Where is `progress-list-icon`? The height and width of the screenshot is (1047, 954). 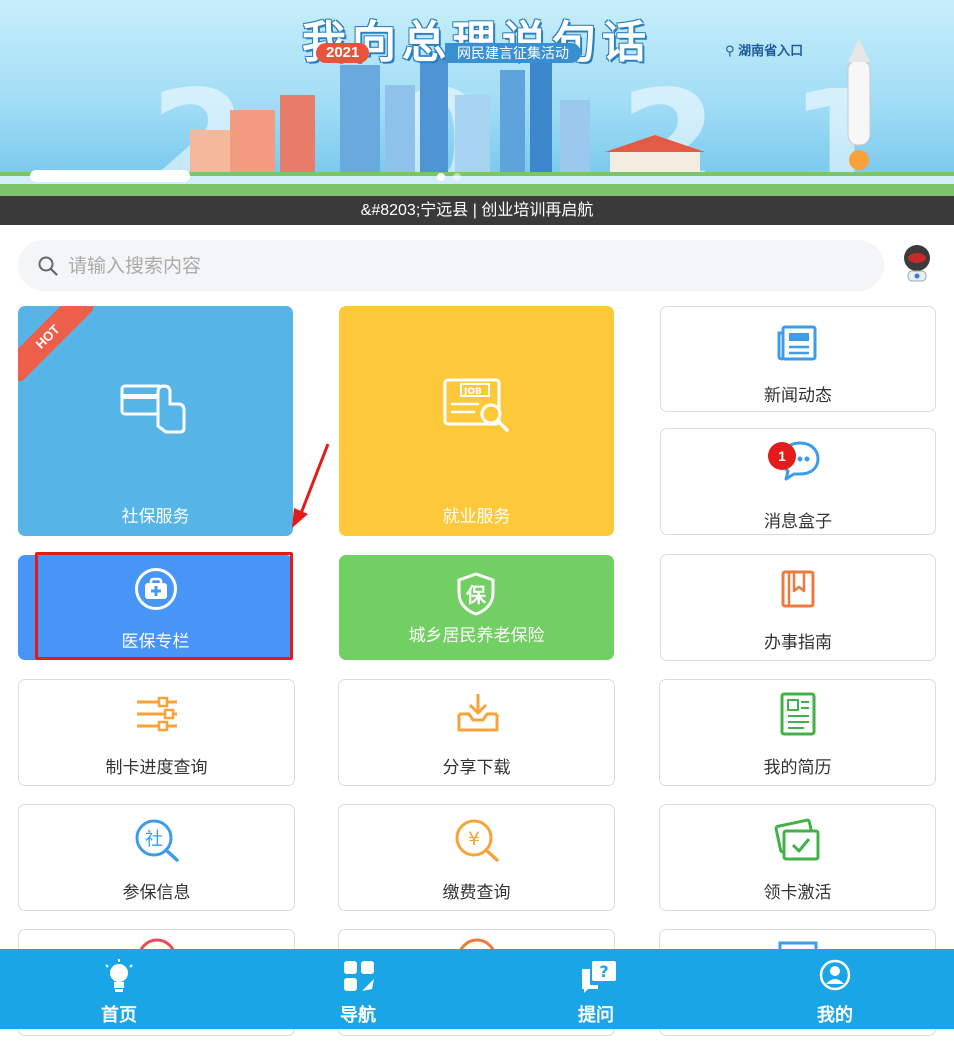
progress-list-icon is located at coordinates (157, 714).